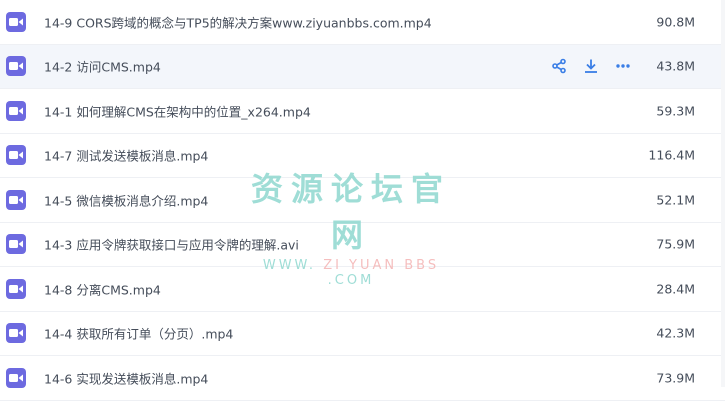 The image size is (725, 401). I want to click on file-row: 14-4 获取所有订单（分页）.mp4 42.3M, so click(362, 334).